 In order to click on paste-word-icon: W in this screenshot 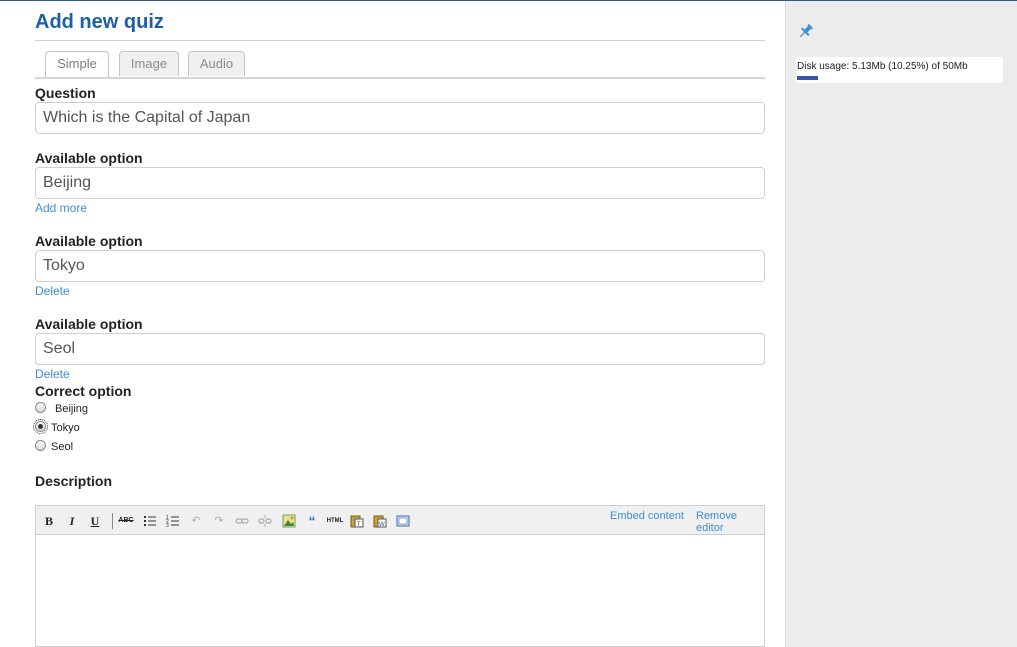, I will do `click(380, 521)`.